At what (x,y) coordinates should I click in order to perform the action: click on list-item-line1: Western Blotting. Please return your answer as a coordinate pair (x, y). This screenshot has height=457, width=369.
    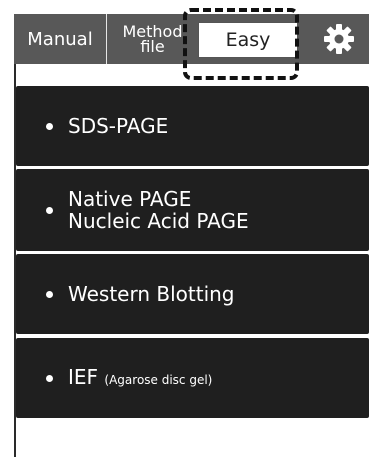
    Looking at the image, I should click on (151, 294).